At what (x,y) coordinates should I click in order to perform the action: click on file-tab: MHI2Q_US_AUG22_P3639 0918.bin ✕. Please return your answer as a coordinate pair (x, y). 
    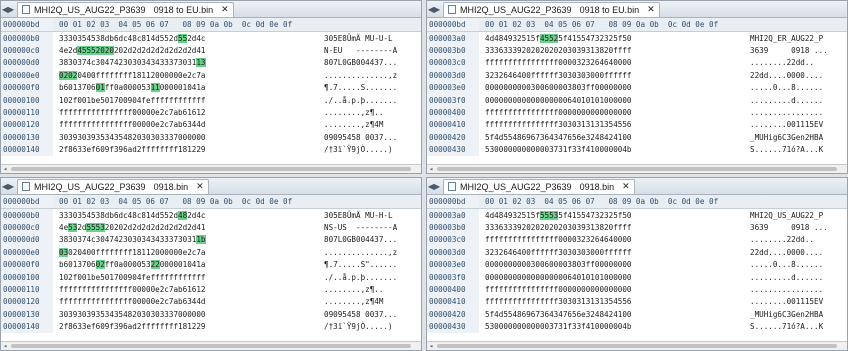
    Looking at the image, I should click on (539, 186).